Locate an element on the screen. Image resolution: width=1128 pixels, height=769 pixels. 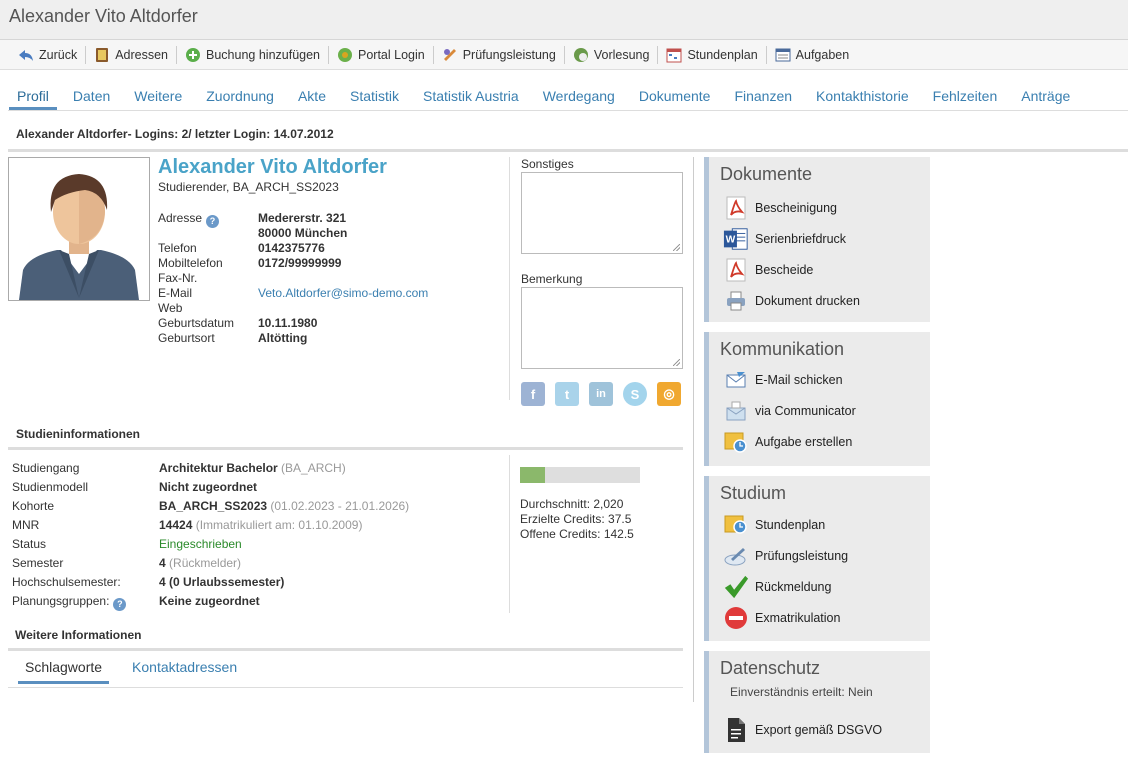
via-communicator-link: via Communicator is located at coordinates (789, 411).